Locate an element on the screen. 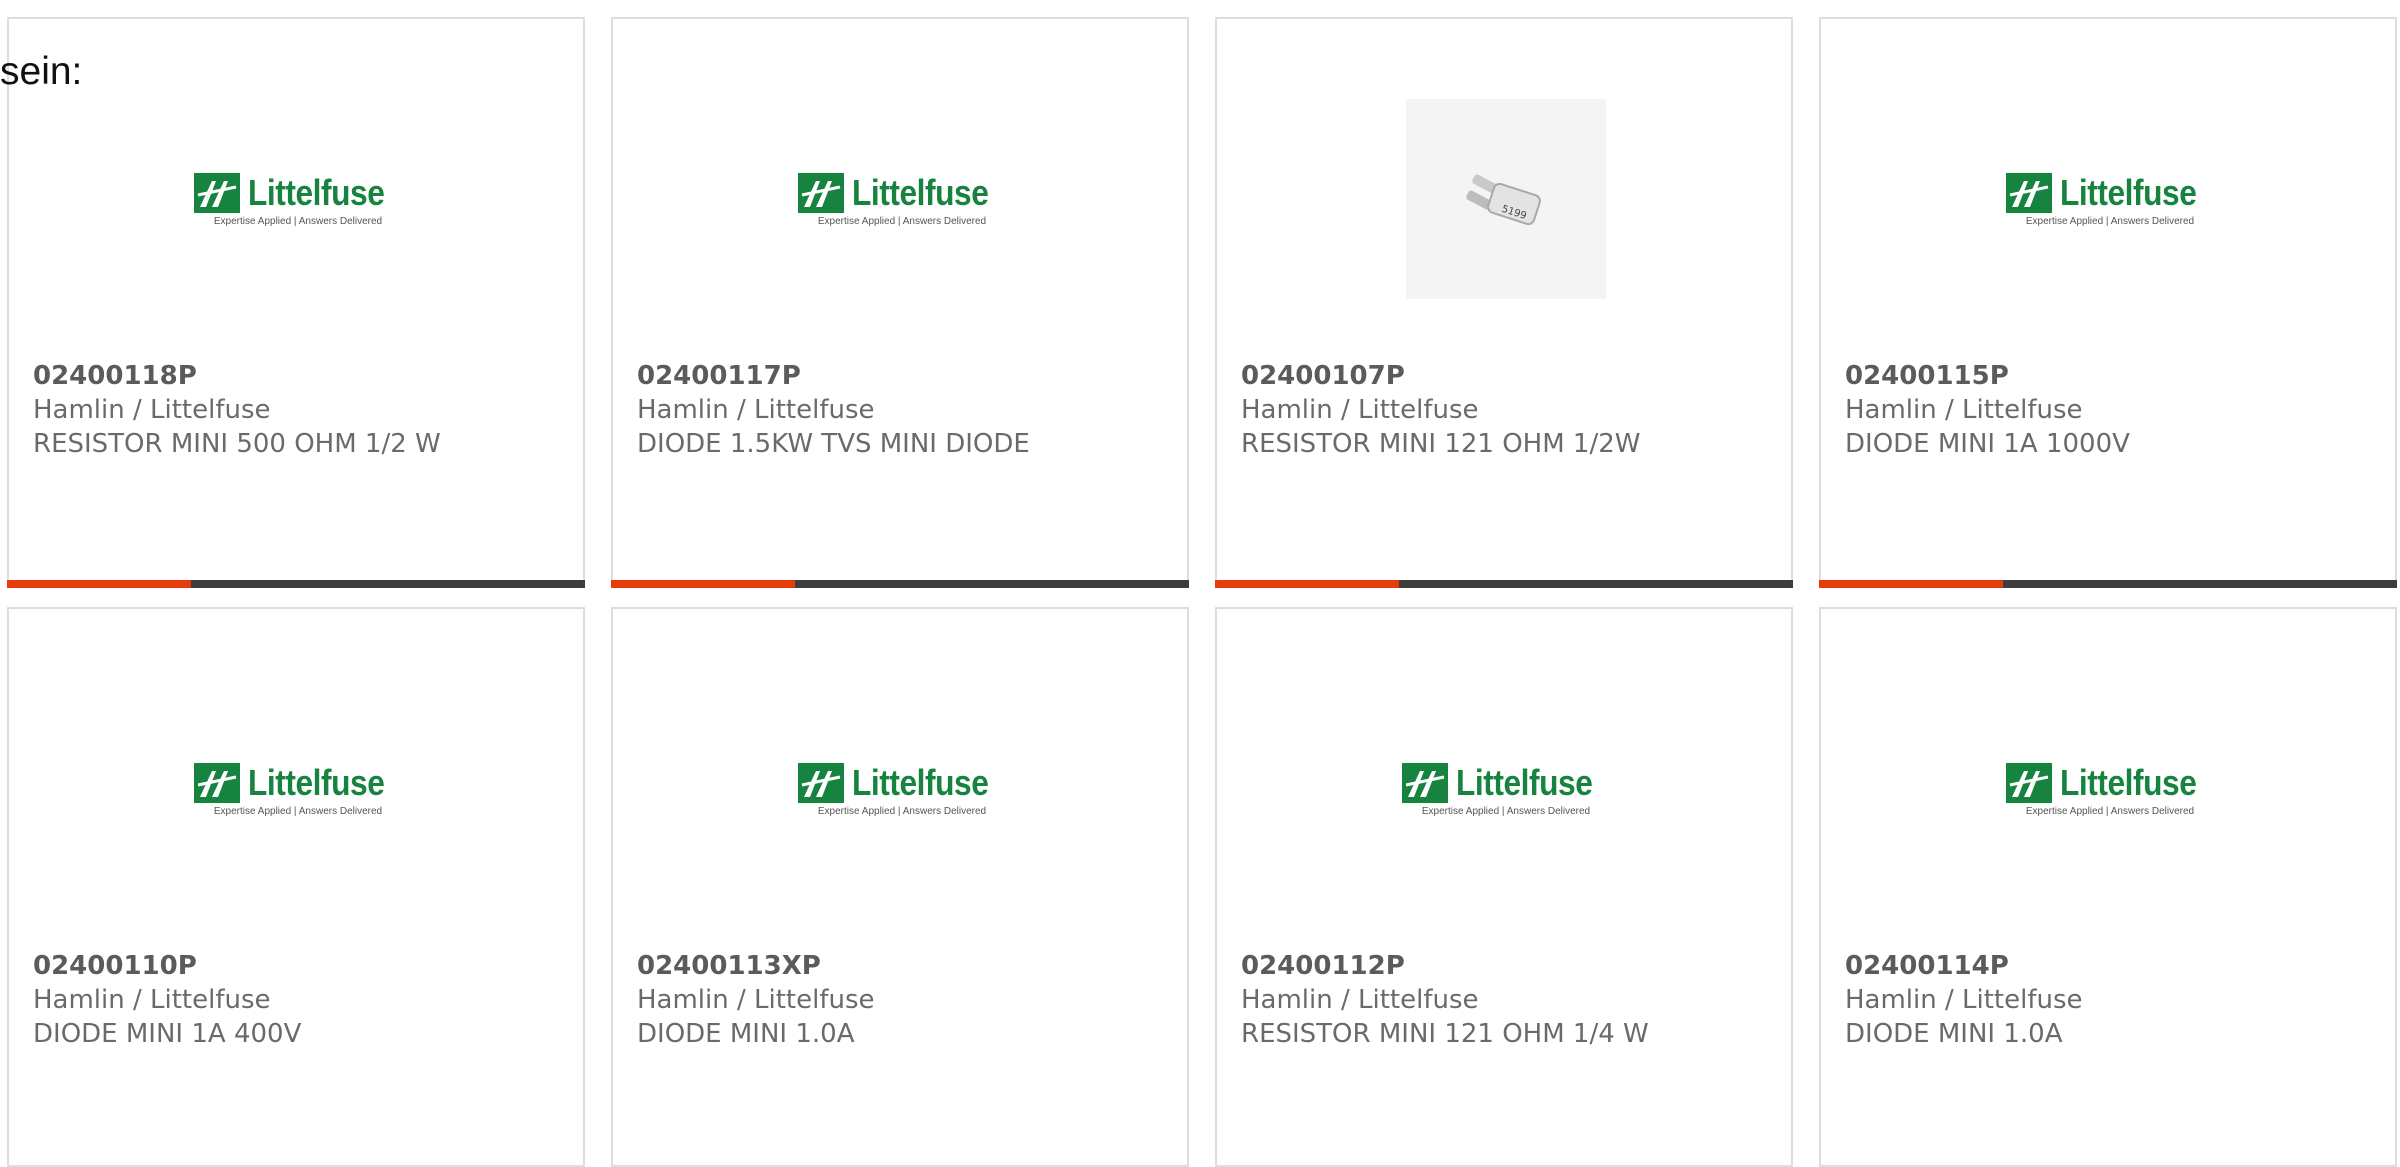 This screenshot has width=2400, height=1167. description: DIODE MINI 1A 1000V is located at coordinates (1987, 444).